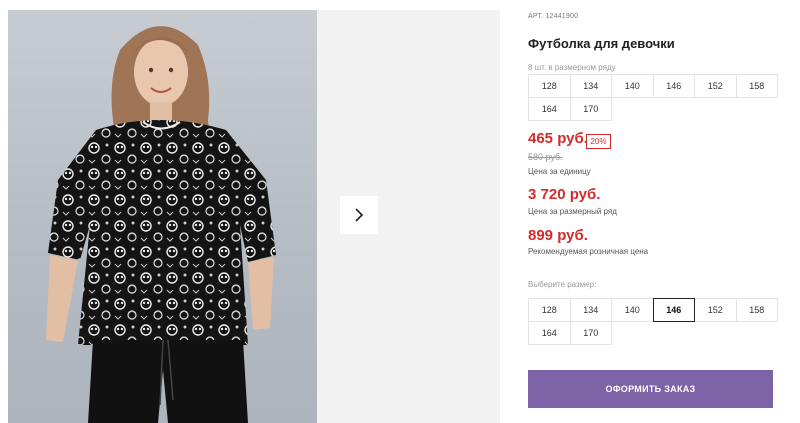  I want to click on article-number: АРТ. 12441900, so click(553, 16).